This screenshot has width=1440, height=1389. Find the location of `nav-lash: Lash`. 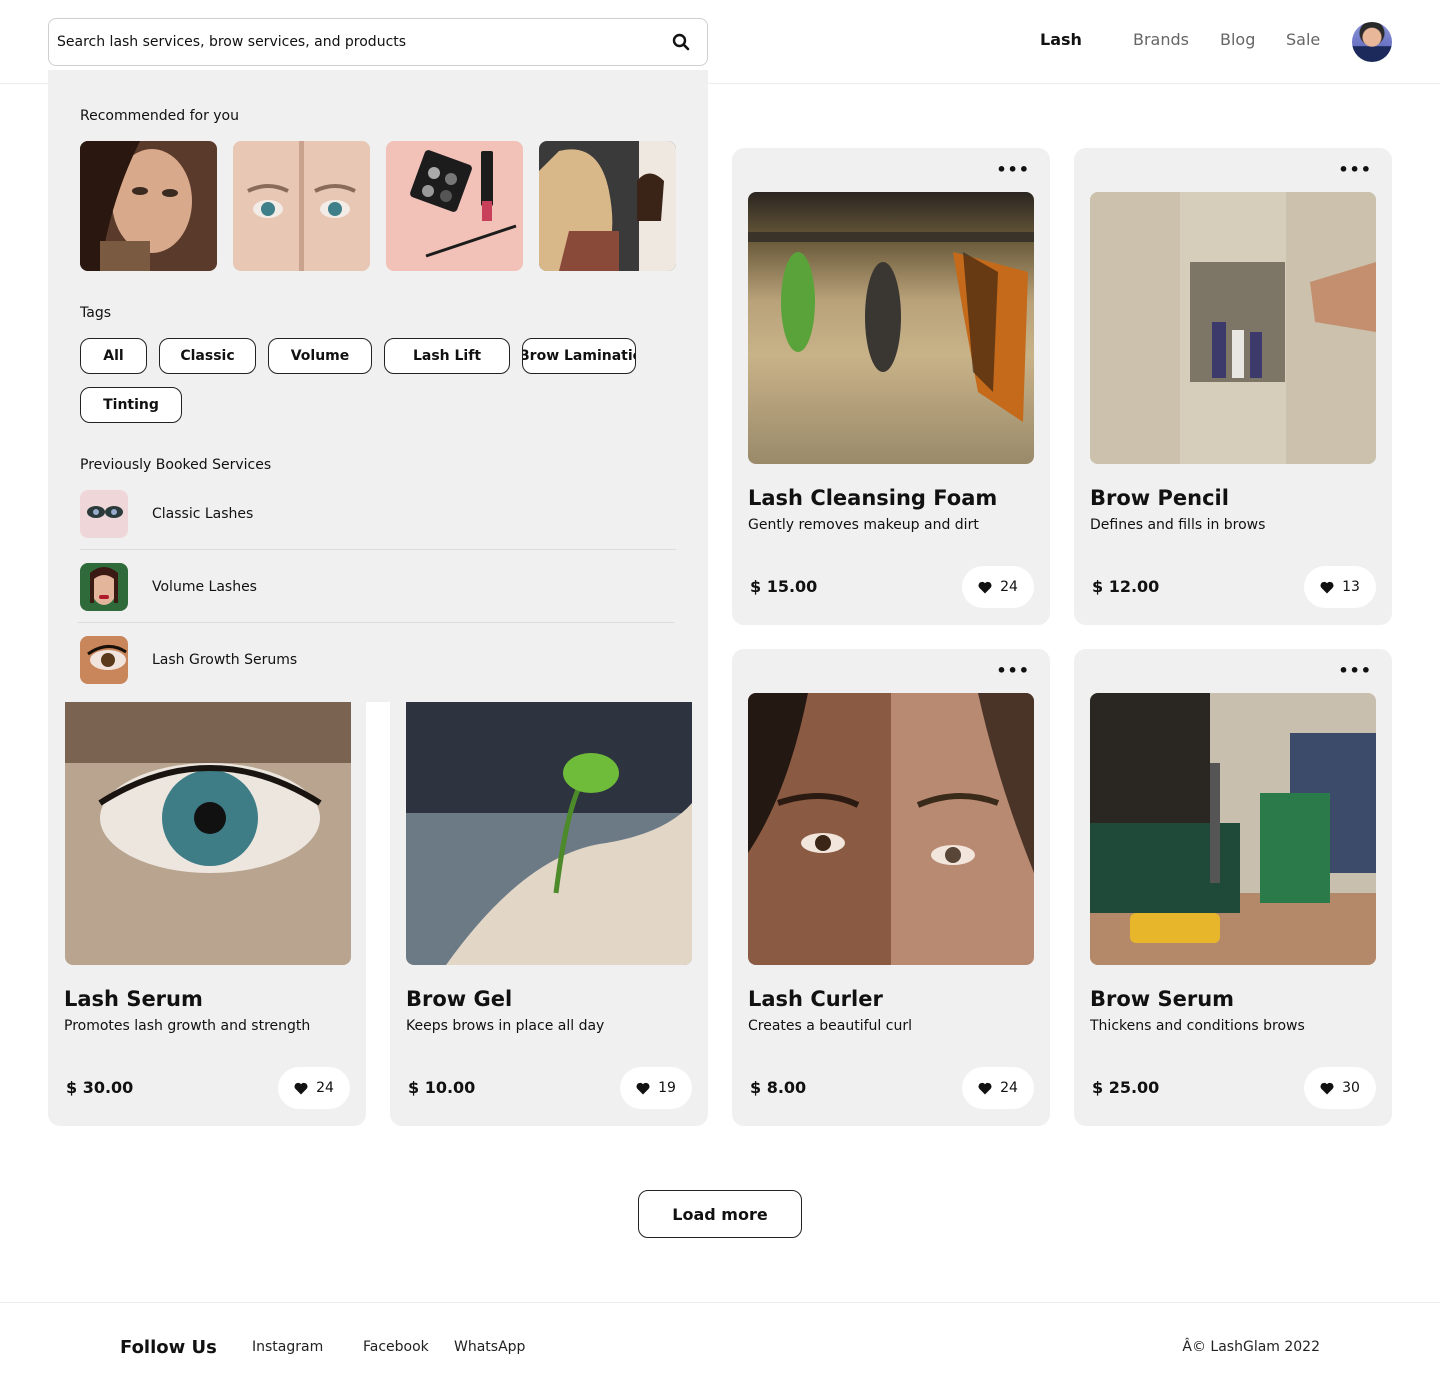

nav-lash: Lash is located at coordinates (1061, 39).